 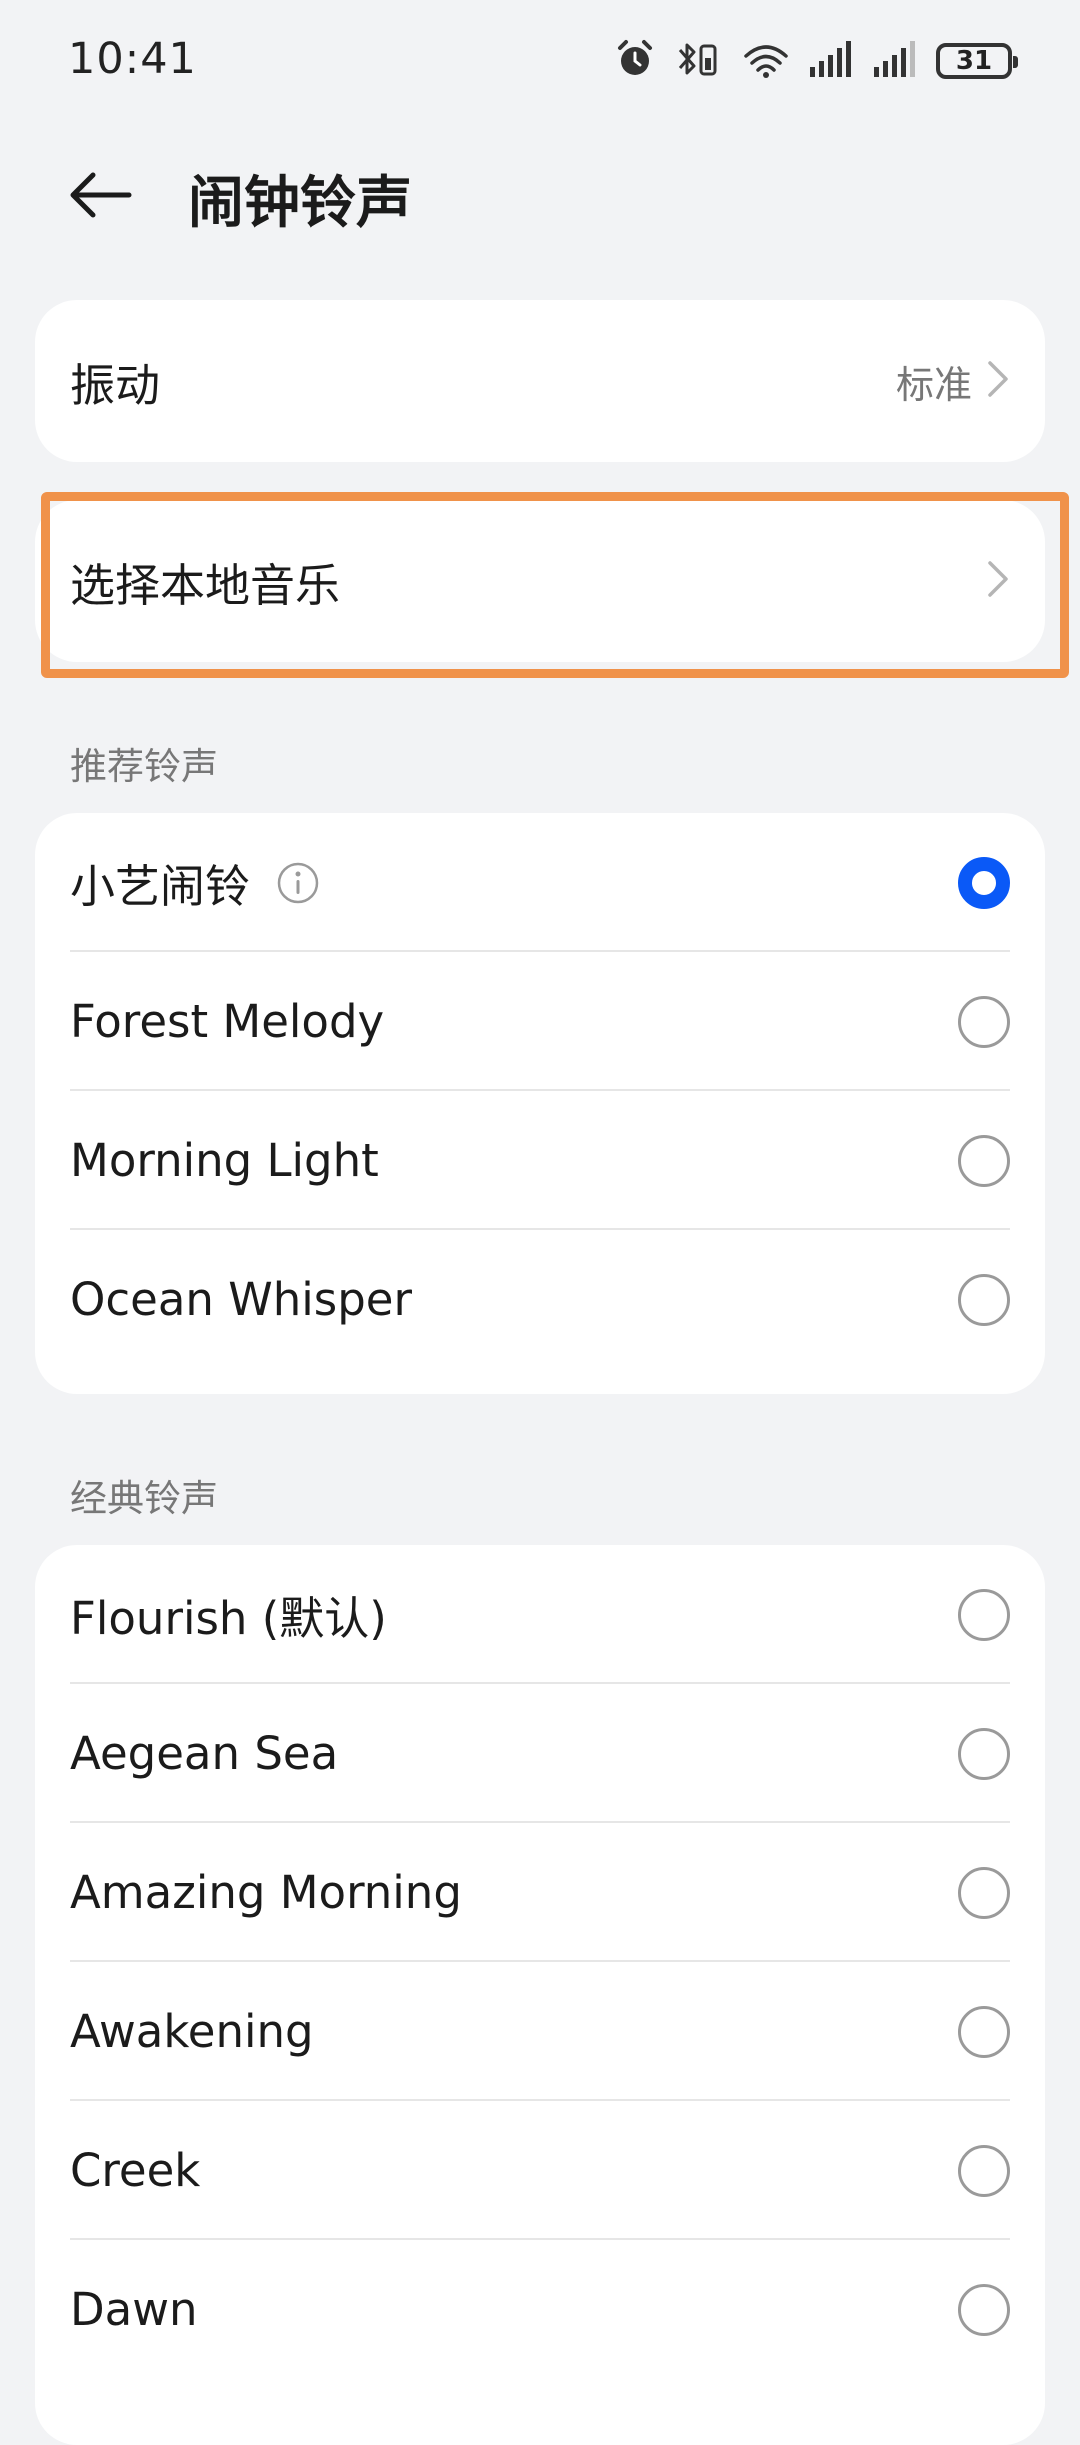 I want to click on ringtone-row: Ocean Whisper, so click(x=540, y=1299).